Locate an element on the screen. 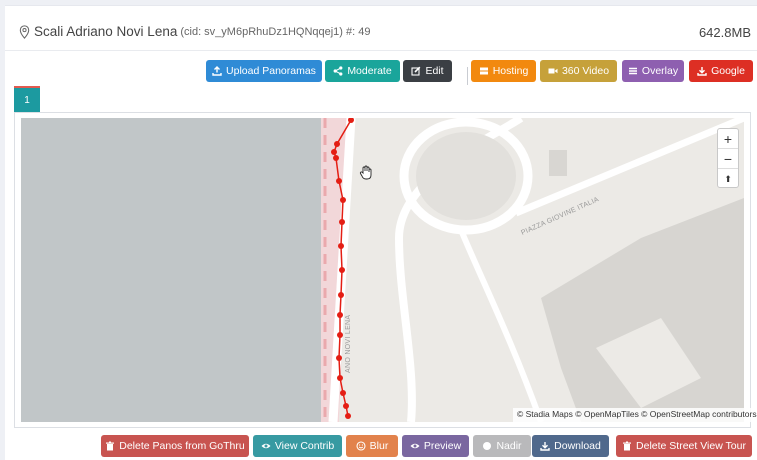  delete-street-view-tour-label: Delete Street View Tour is located at coordinates (691, 446).